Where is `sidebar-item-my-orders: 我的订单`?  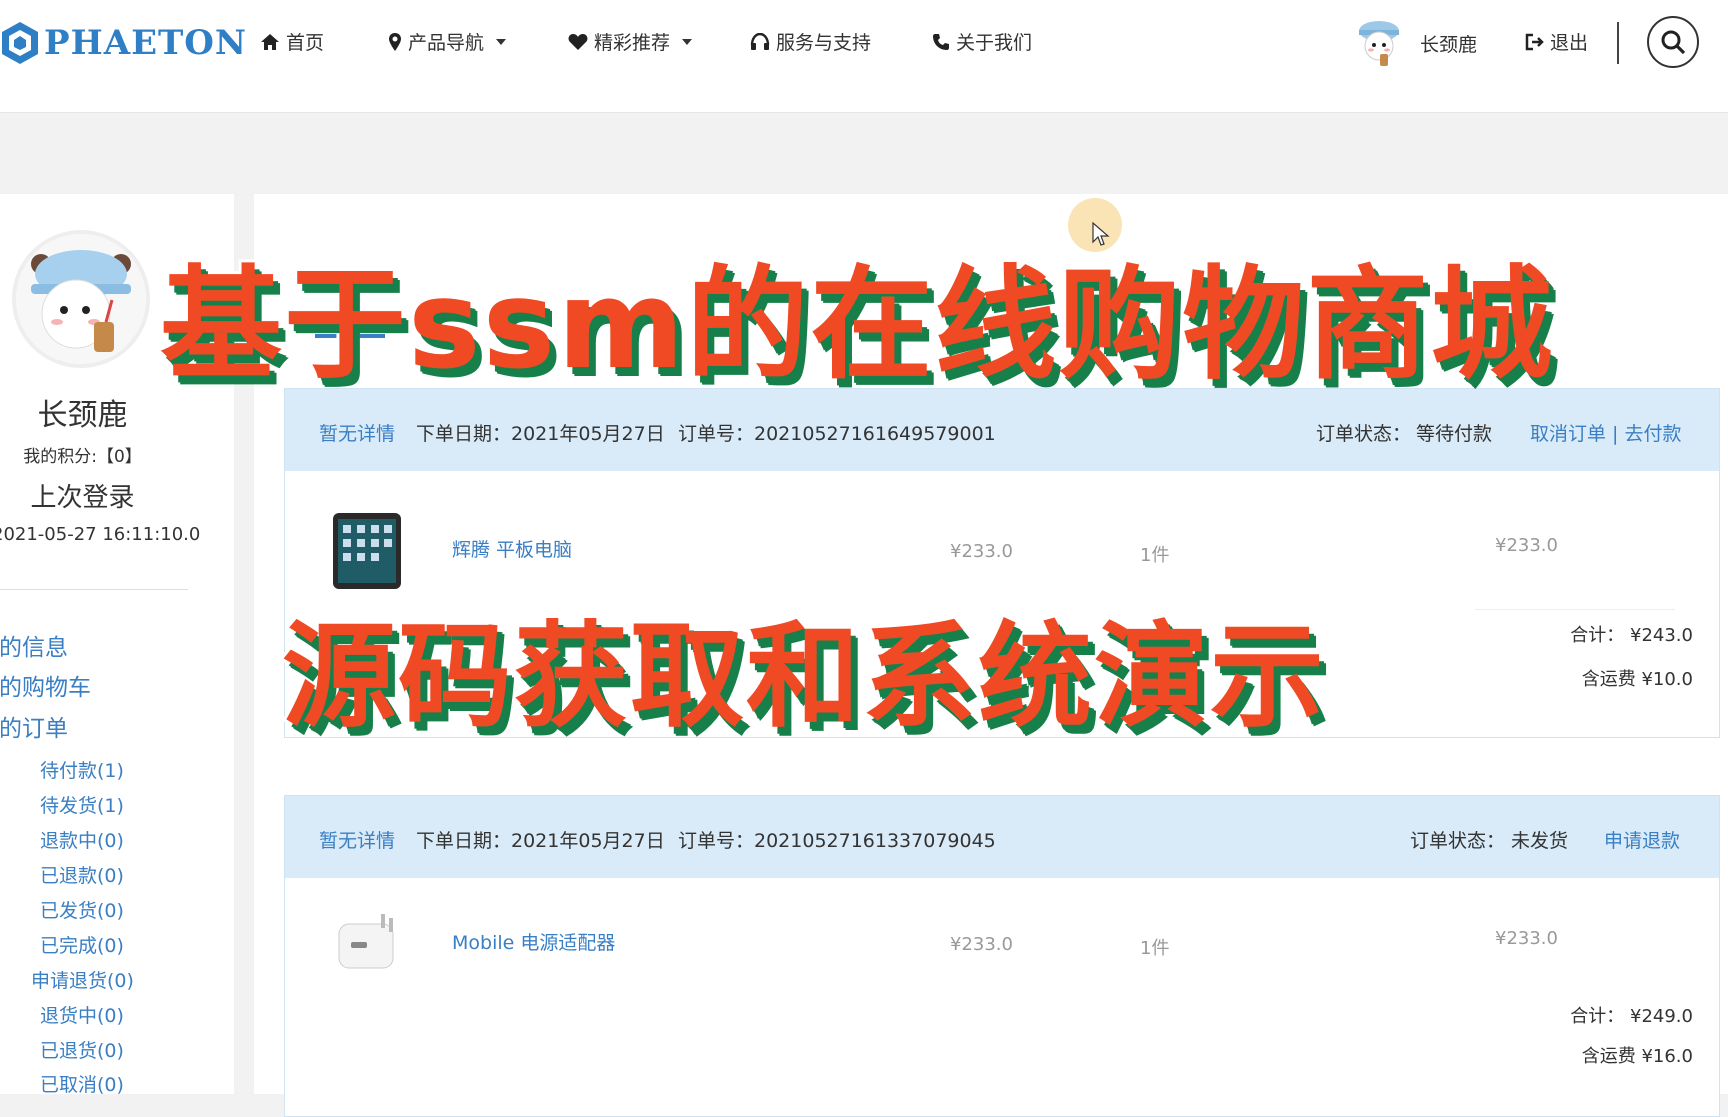 sidebar-item-my-orders: 我的订单 is located at coordinates (34, 726).